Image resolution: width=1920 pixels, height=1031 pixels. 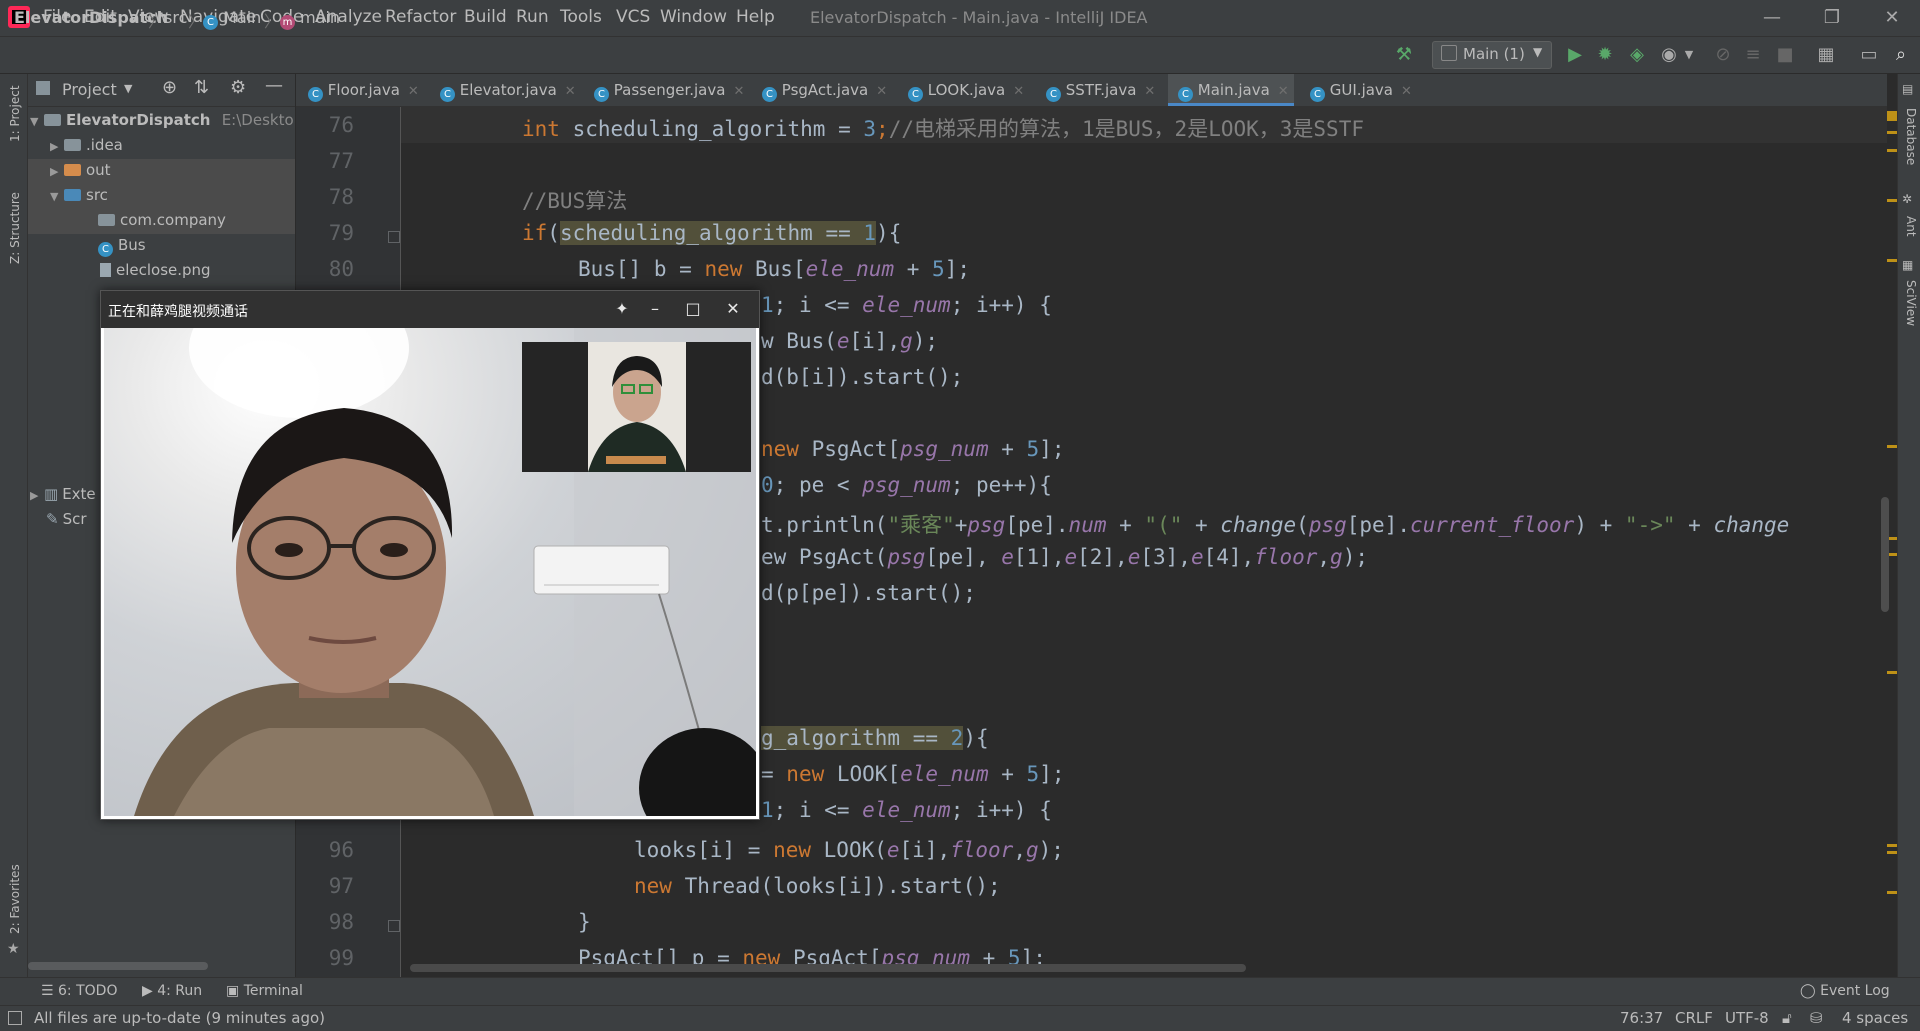 What do you see at coordinates (79, 494) in the screenshot?
I see `tree-item-label: Exte` at bounding box center [79, 494].